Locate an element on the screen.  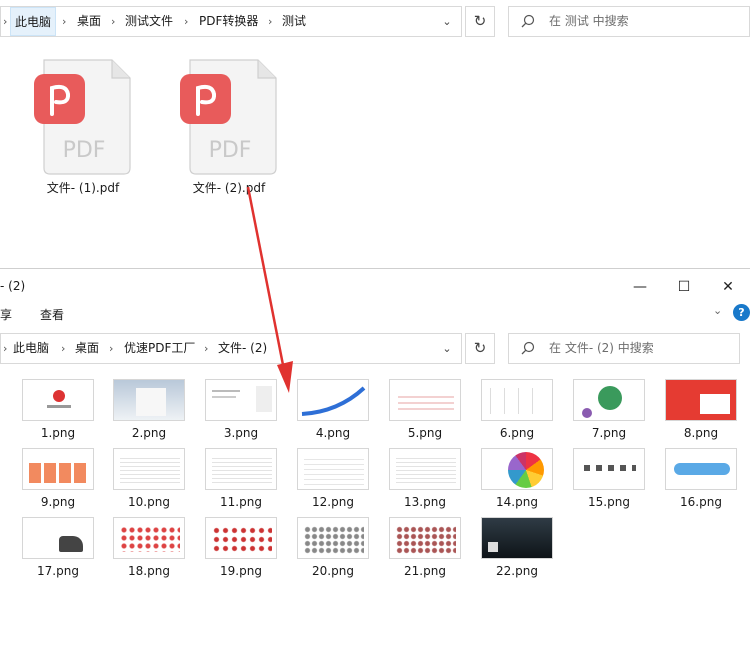
search-placeholder: 在 测试 中搜索 is located at coordinates (589, 21).